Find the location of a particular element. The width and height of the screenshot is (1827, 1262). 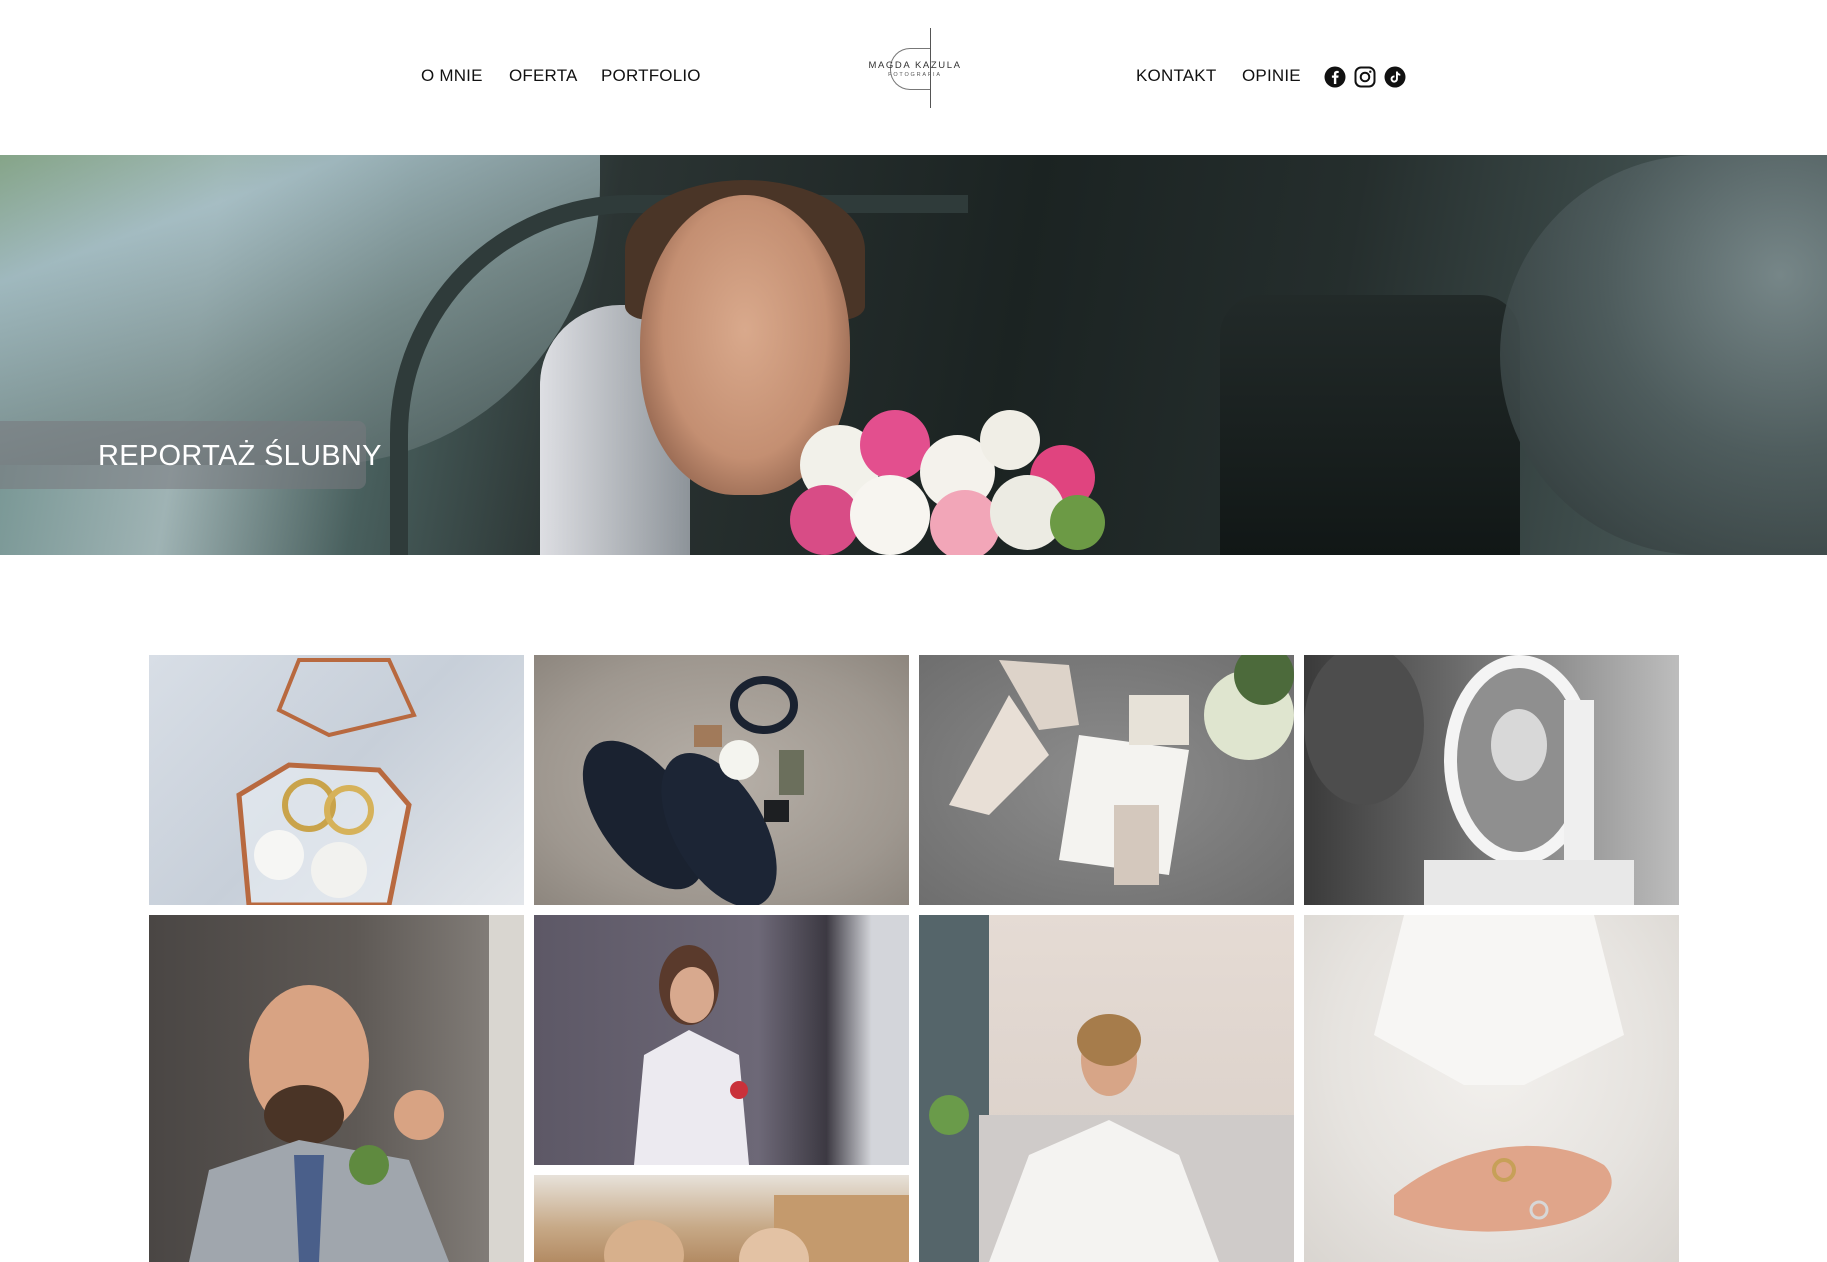

gallery-image-bride-shoes-on is located at coordinates (1106, 1088).